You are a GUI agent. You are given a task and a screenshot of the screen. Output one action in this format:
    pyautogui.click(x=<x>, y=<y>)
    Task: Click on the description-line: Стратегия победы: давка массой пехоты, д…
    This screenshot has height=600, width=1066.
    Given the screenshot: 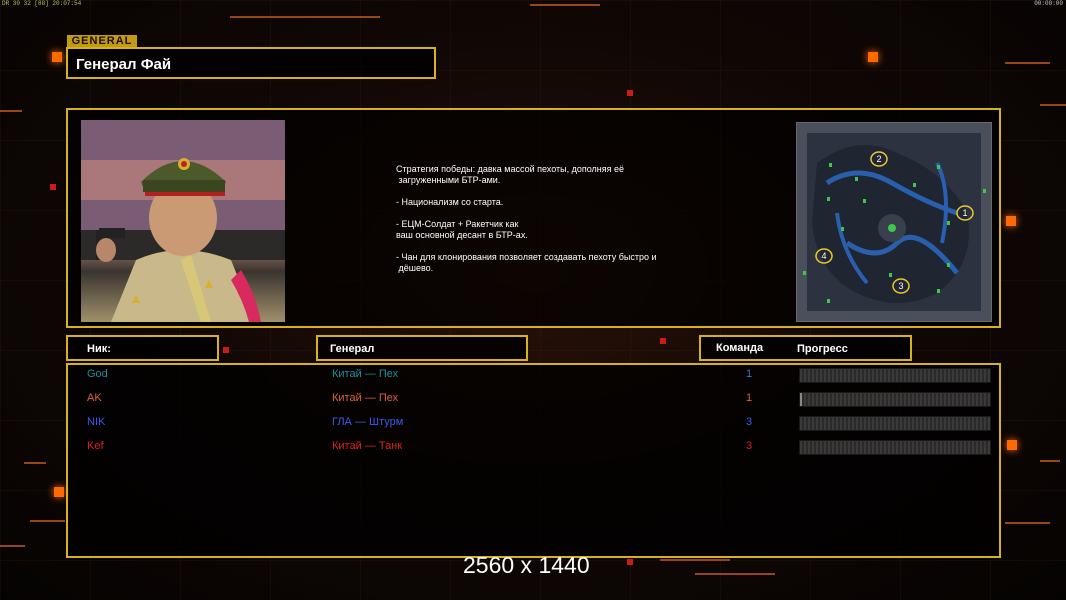 What is the action you would take?
    pyautogui.click(x=510, y=169)
    